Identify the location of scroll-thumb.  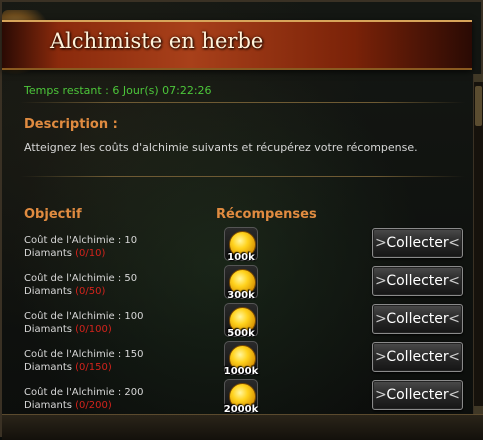
(478, 106).